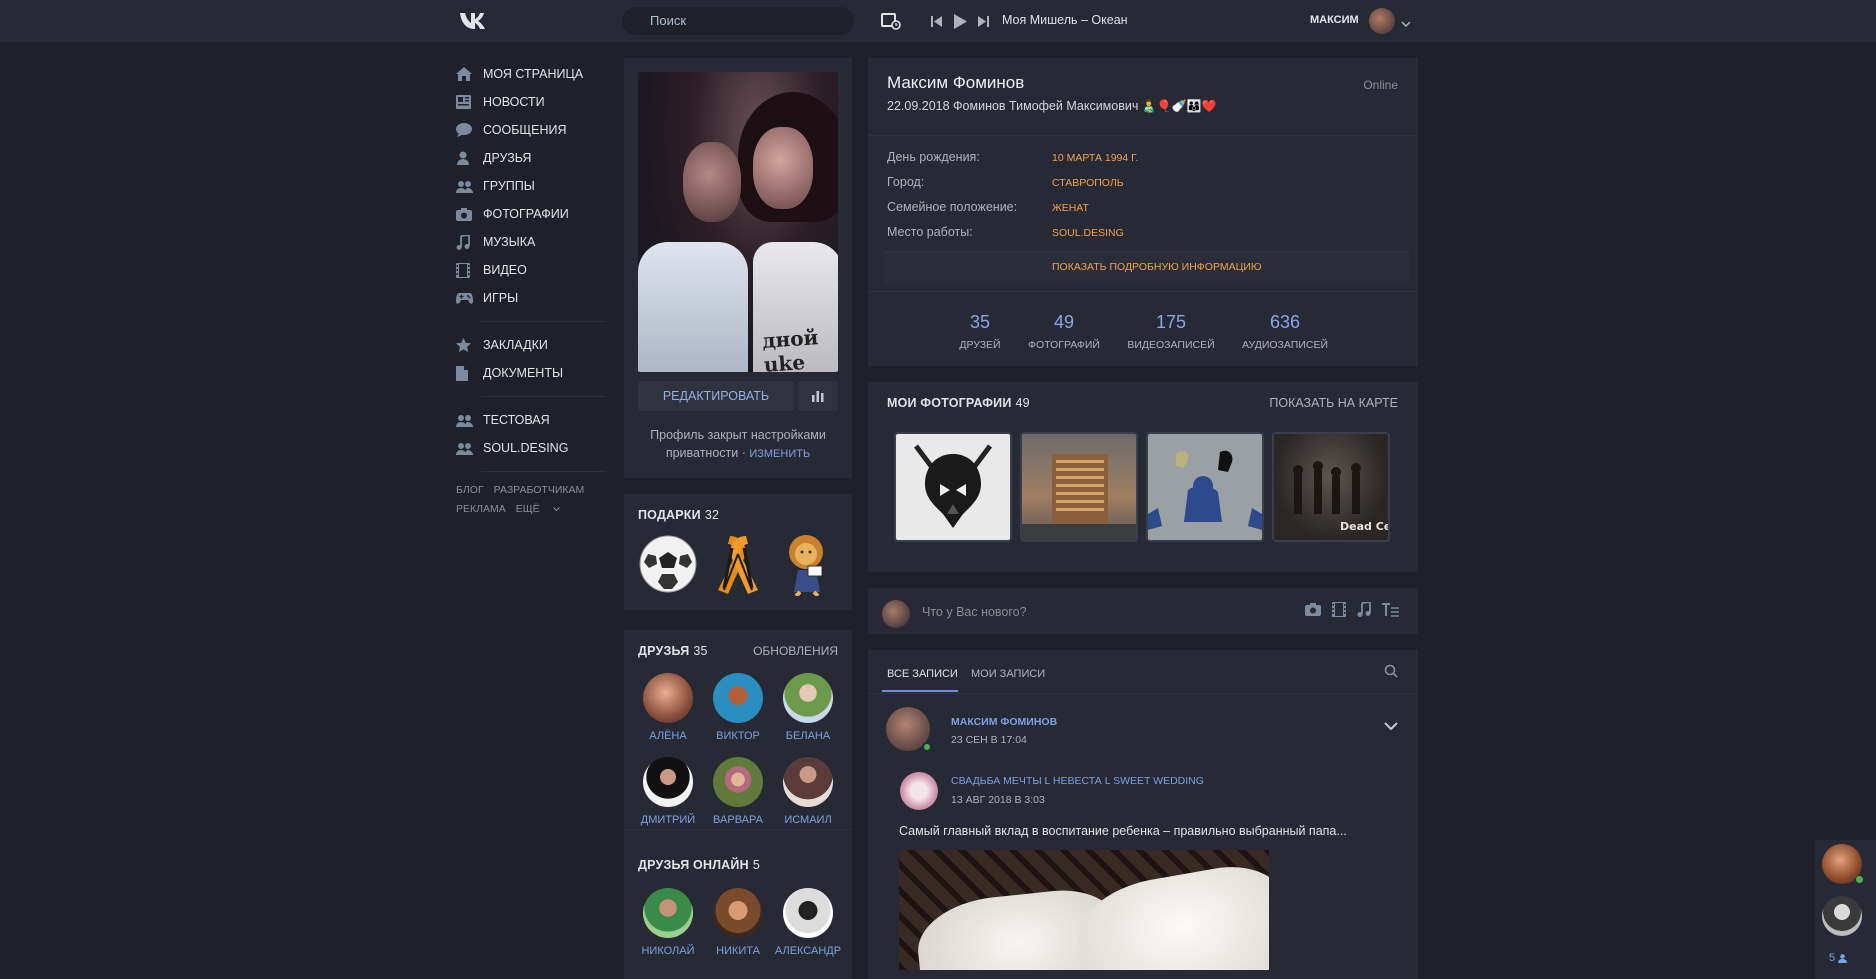  What do you see at coordinates (891, 21) in the screenshot?
I see `notifications-icon` at bounding box center [891, 21].